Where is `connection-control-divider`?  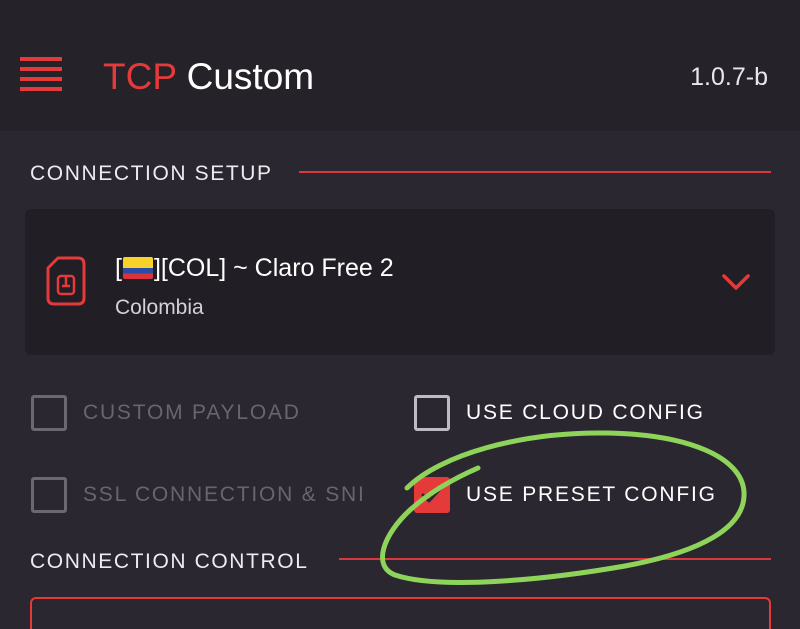 connection-control-divider is located at coordinates (555, 559).